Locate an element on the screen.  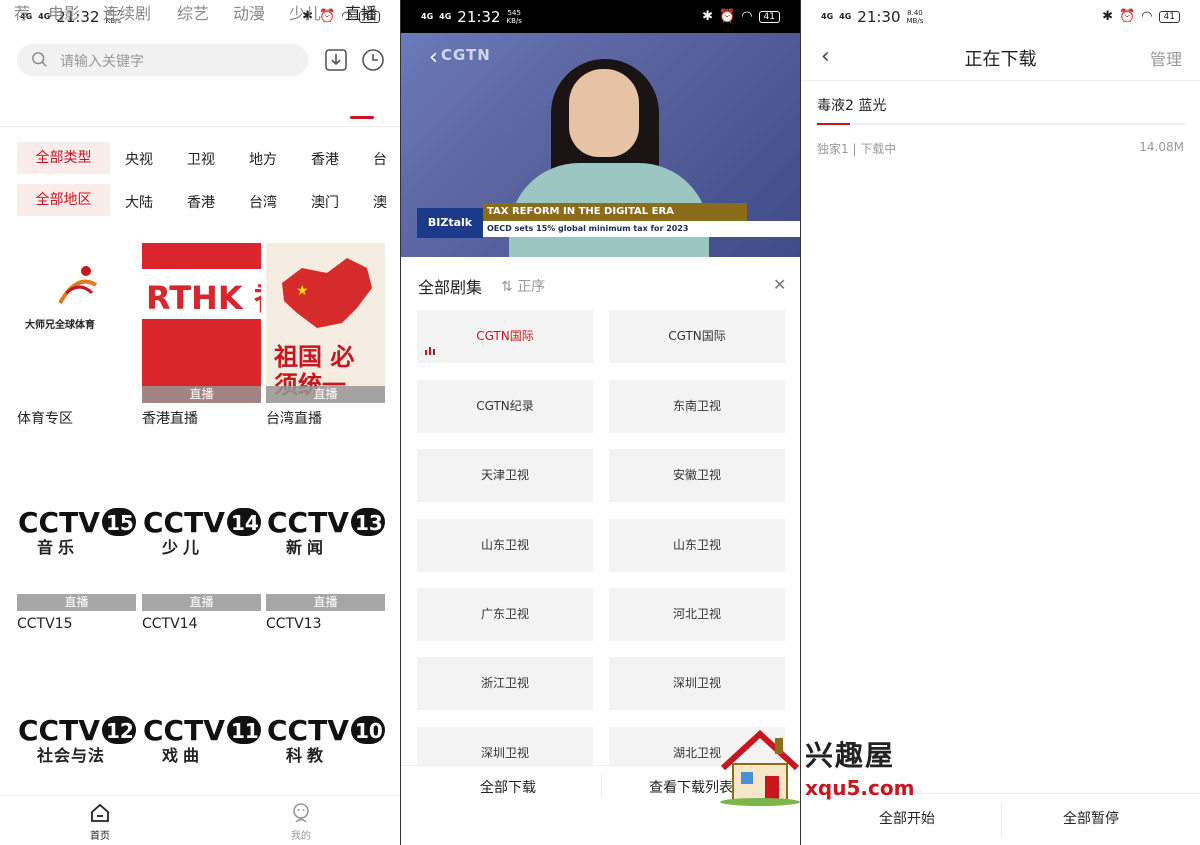
watermark-text: 兴趣屋 is located at coordinates (850, 755).